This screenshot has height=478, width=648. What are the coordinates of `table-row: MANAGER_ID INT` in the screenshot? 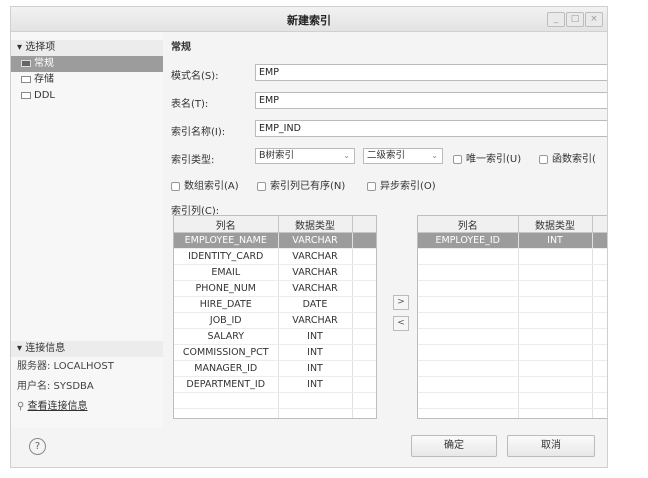 It's located at (275, 368).